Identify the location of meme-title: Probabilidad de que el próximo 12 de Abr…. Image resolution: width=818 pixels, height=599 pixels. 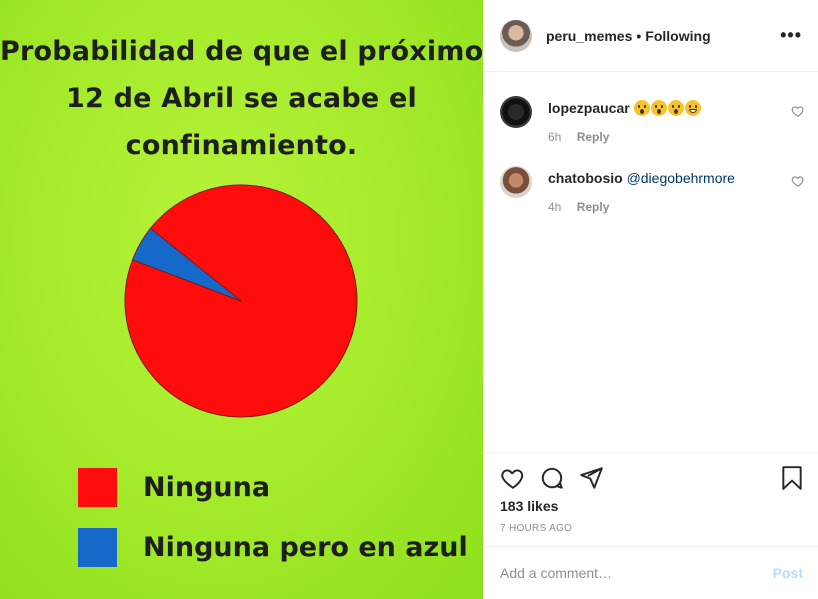
(241, 98).